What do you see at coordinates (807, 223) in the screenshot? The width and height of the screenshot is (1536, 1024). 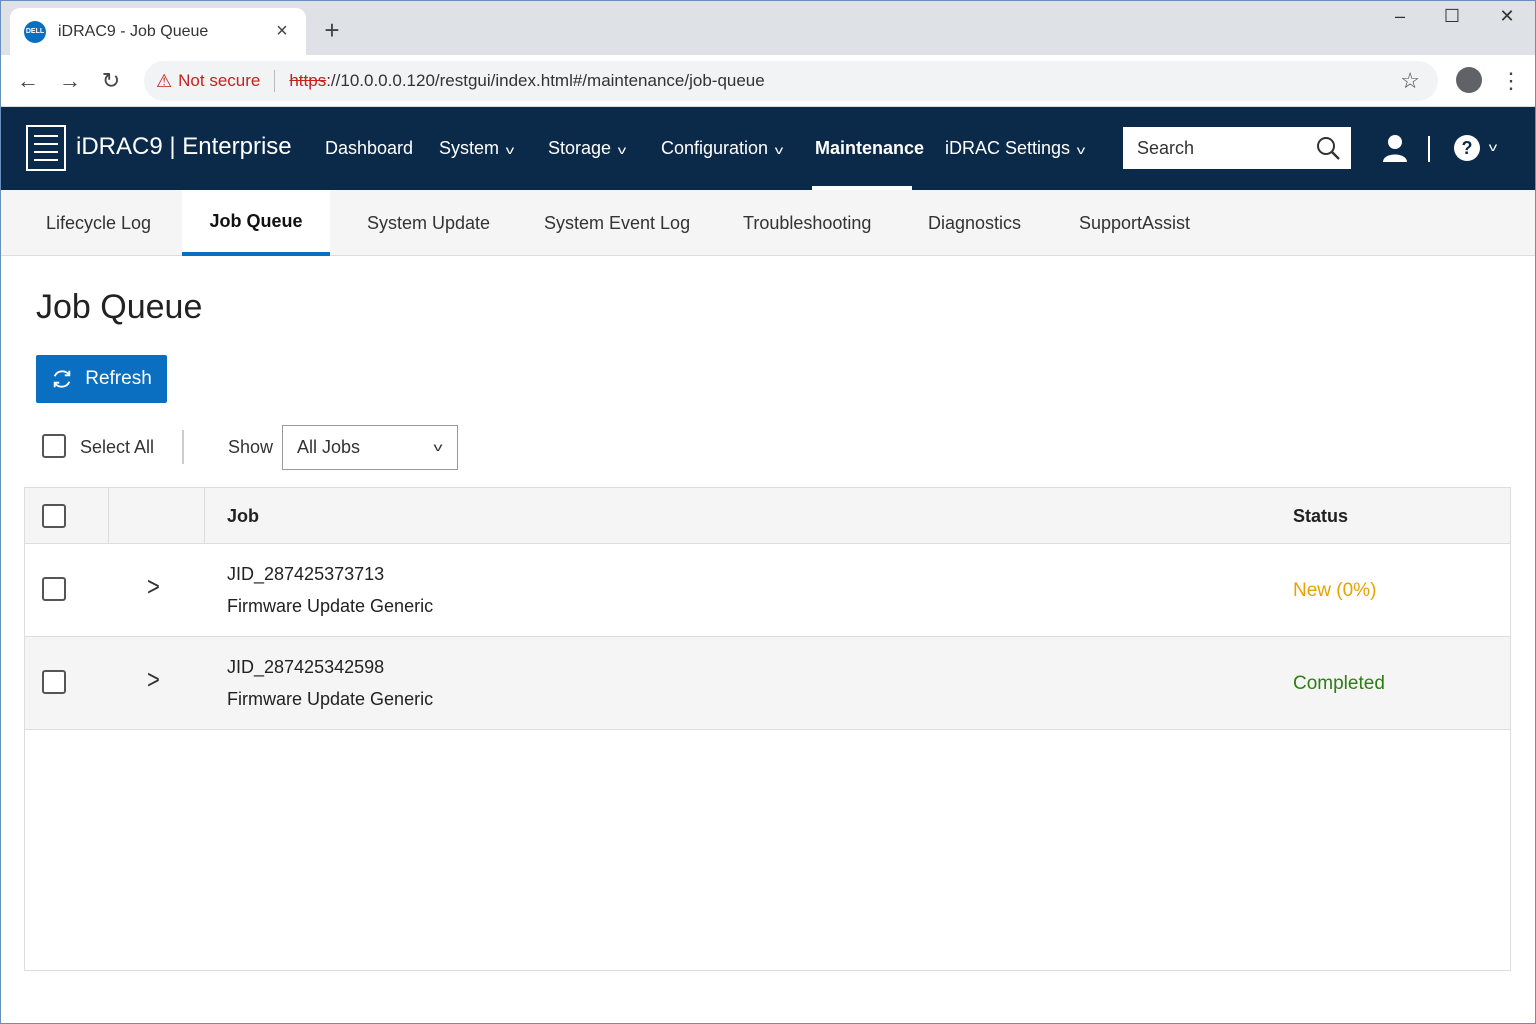 I see `tab-troubleshooting: Troubleshooting` at bounding box center [807, 223].